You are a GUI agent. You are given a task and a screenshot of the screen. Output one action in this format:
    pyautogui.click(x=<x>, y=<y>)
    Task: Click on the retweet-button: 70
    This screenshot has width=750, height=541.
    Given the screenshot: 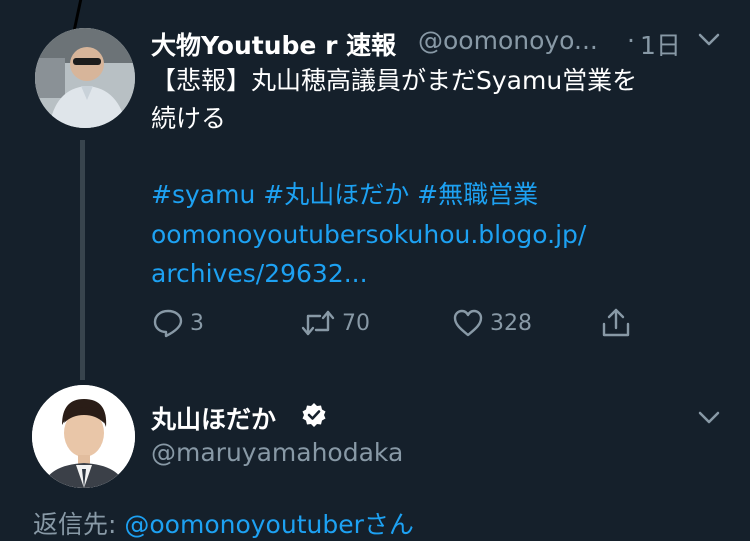 What is the action you would take?
    pyautogui.click(x=335, y=323)
    